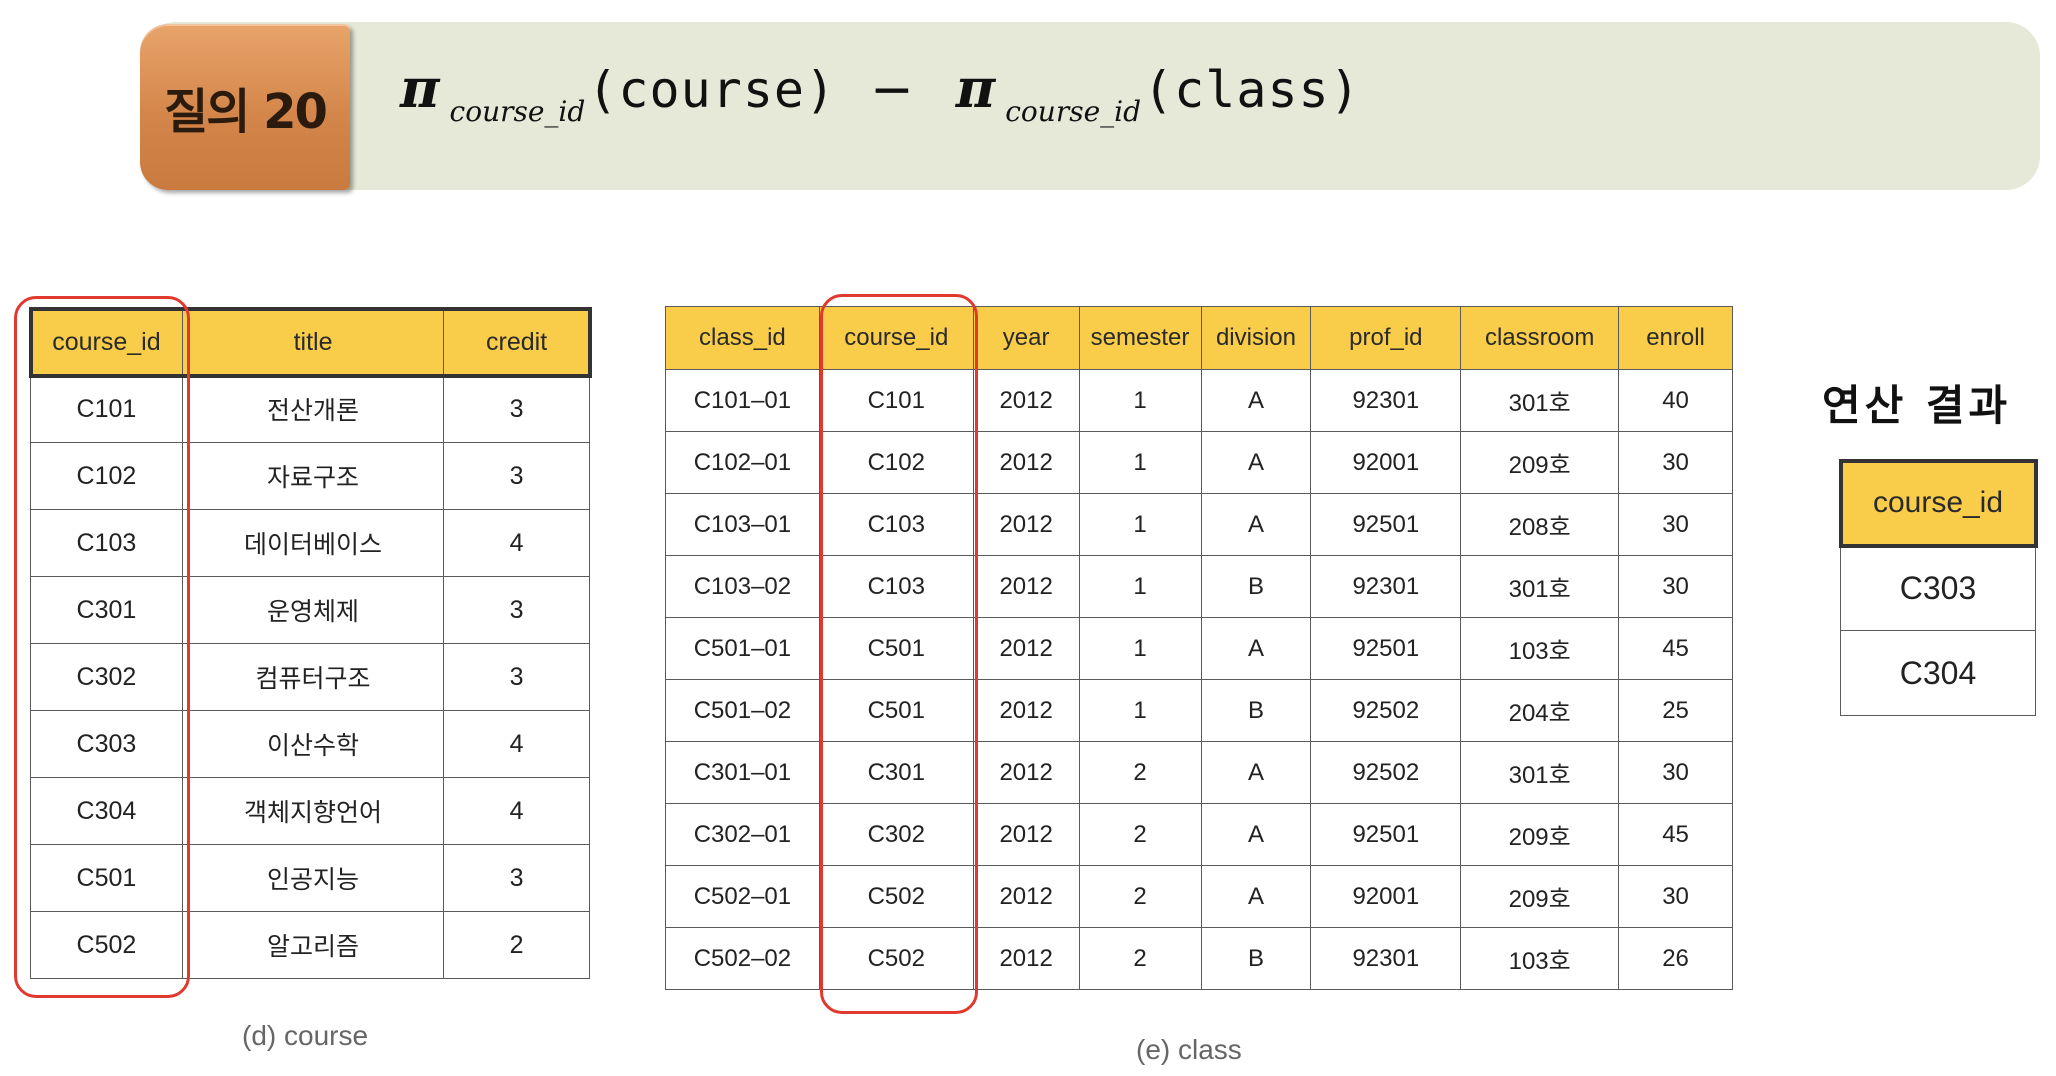  What do you see at coordinates (742, 834) in the screenshot?
I see `class-cell-class-id: C302–01` at bounding box center [742, 834].